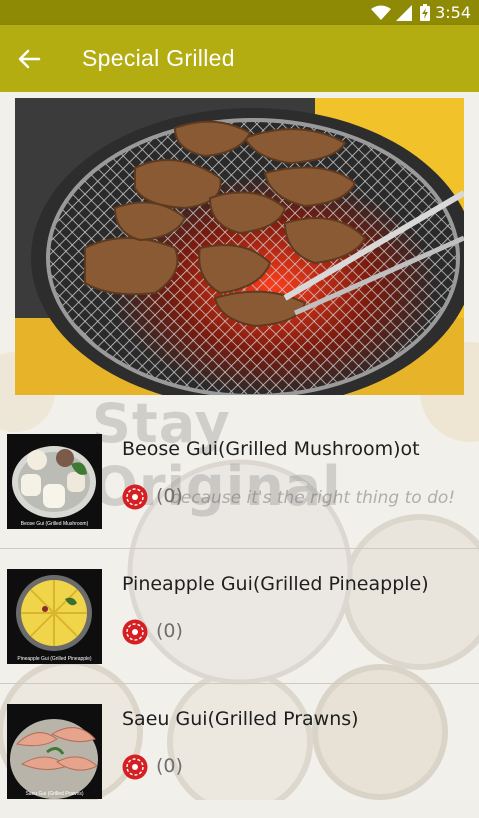 The width and height of the screenshot is (479, 818). I want to click on thumbnail-caption: Pineapple Gui (Grilled Pineapple), so click(54, 659).